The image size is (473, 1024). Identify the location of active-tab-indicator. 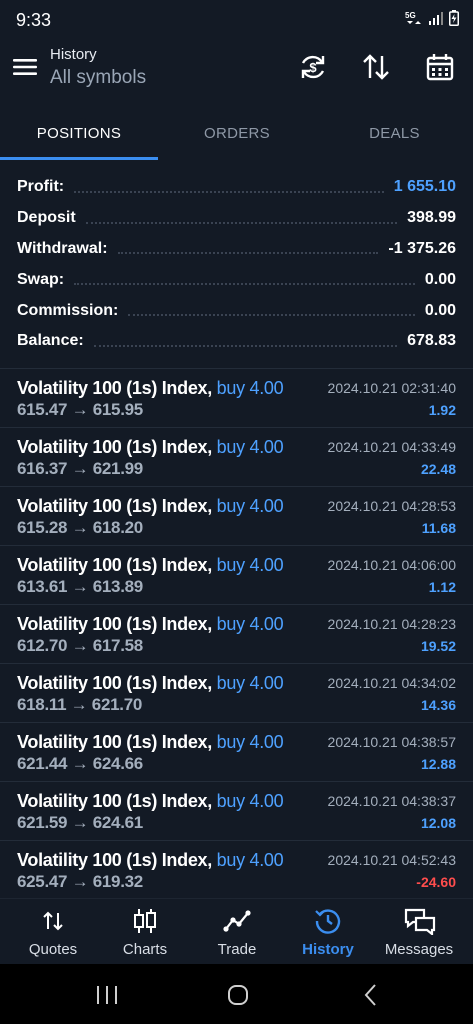
(79, 158).